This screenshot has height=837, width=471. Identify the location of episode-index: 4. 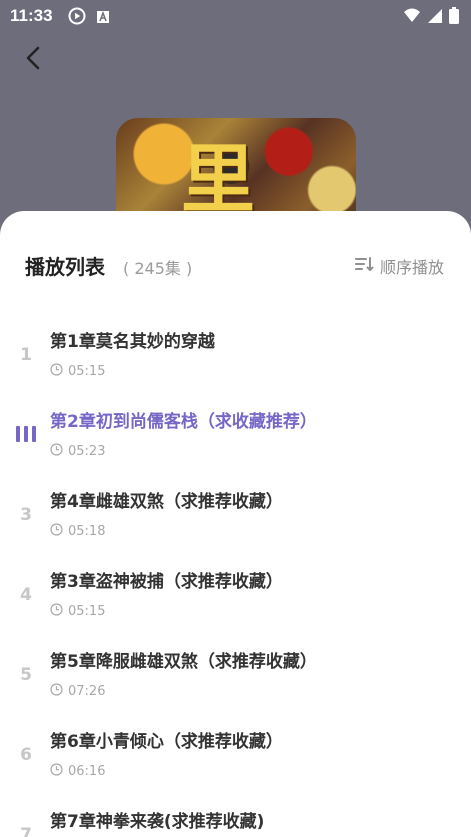
(26, 595).